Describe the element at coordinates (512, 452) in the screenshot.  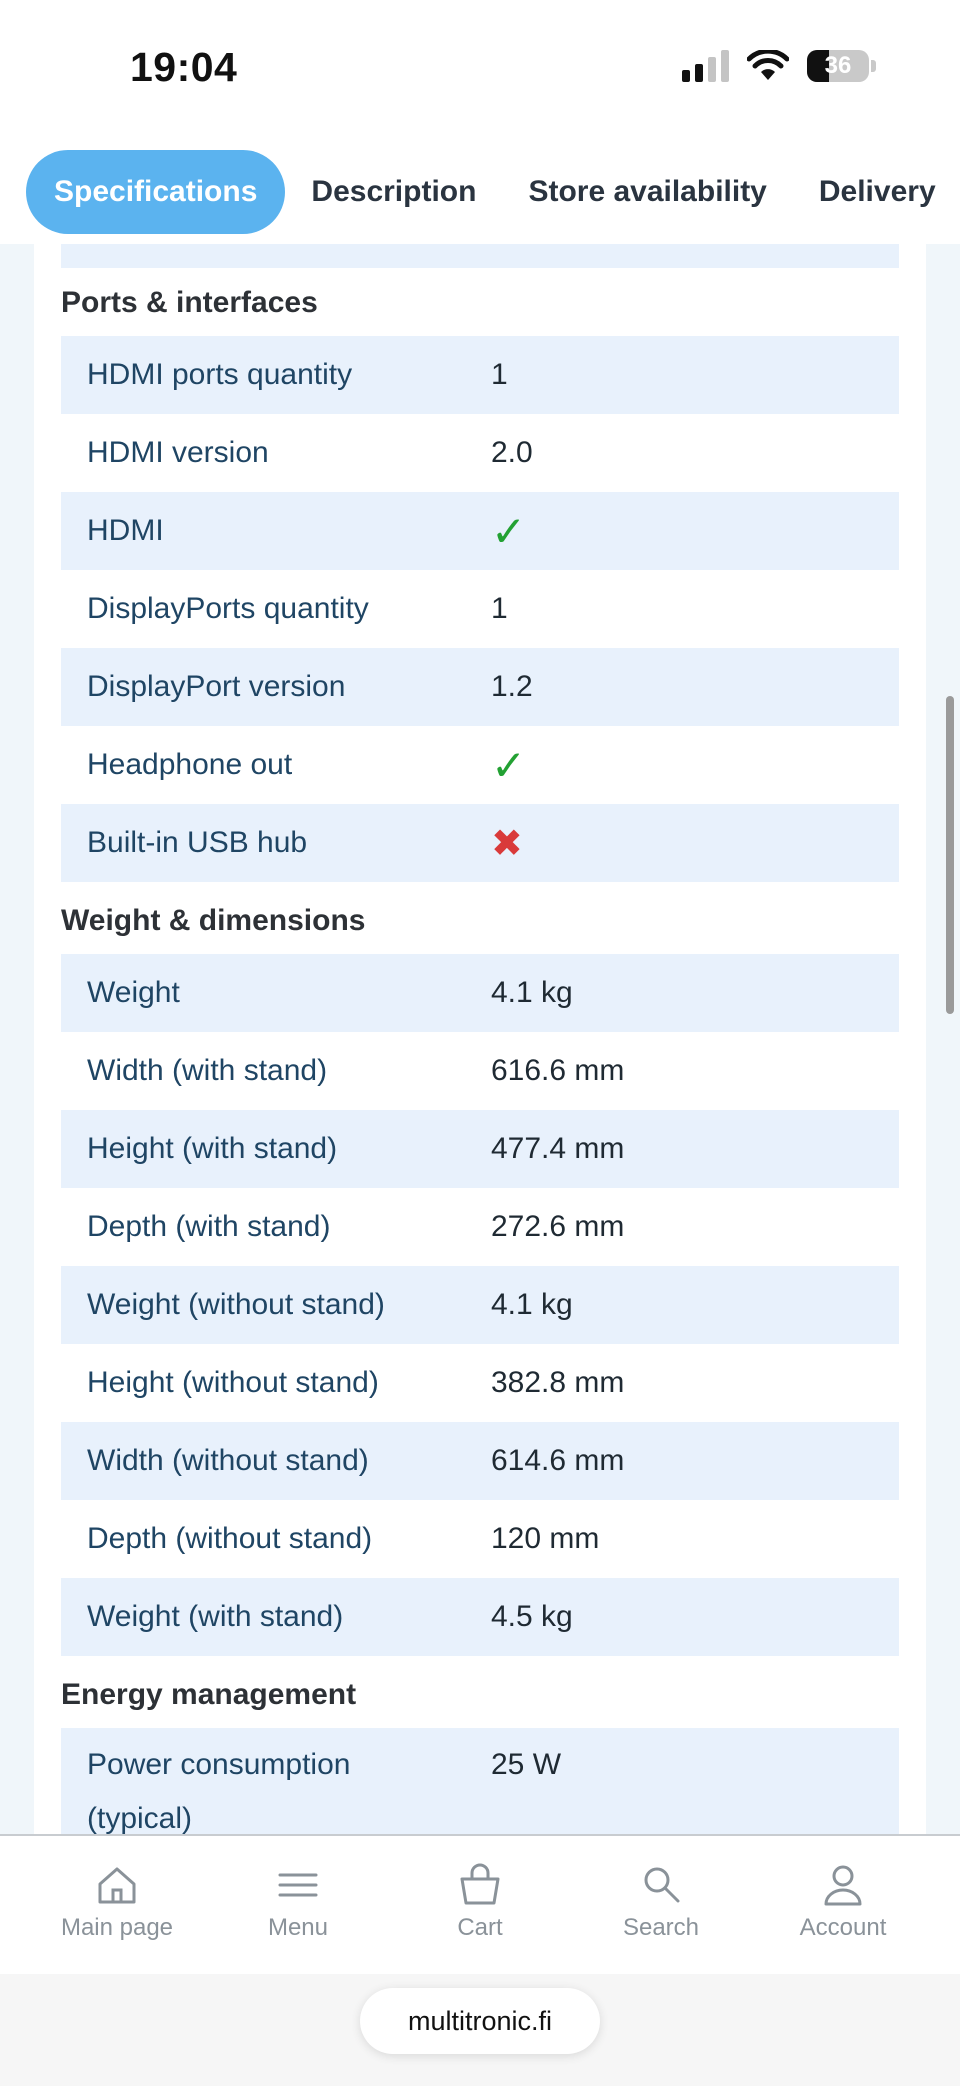
I see `spec-value: 2.0` at that location.